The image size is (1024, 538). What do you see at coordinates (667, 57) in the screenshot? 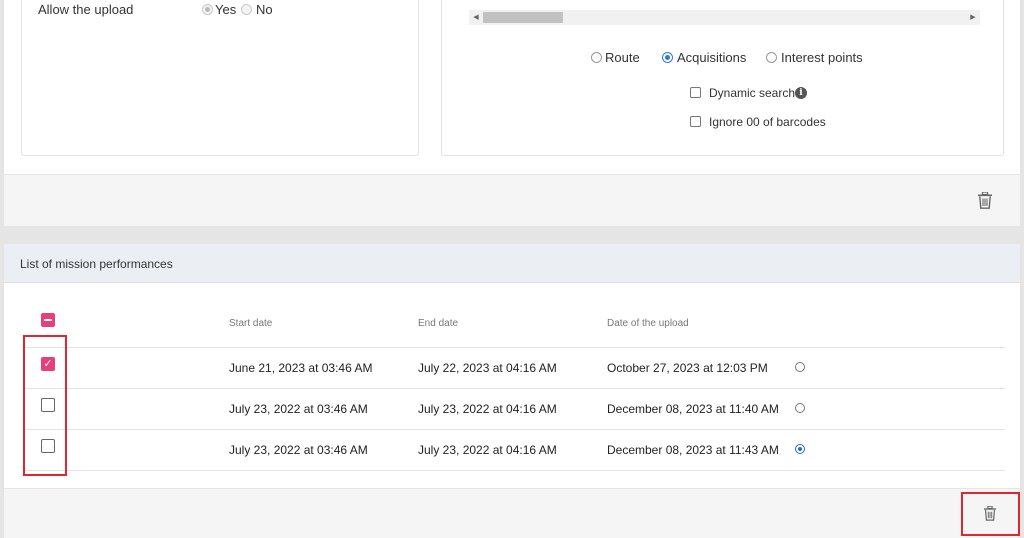
I see `mode-acquisitions-radio` at bounding box center [667, 57].